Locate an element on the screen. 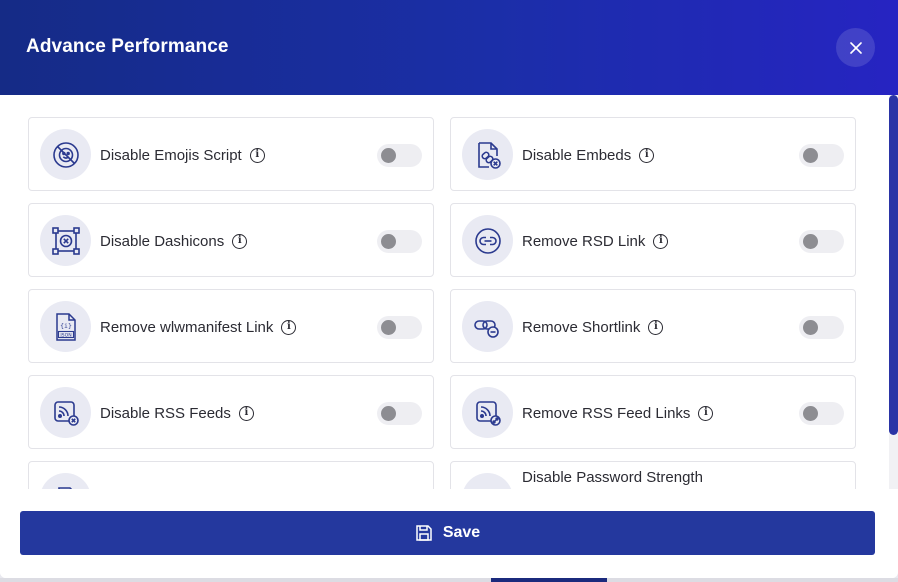 This screenshot has height=582, width=898. setting-label: Disable Password Strength is located at coordinates (612, 477).